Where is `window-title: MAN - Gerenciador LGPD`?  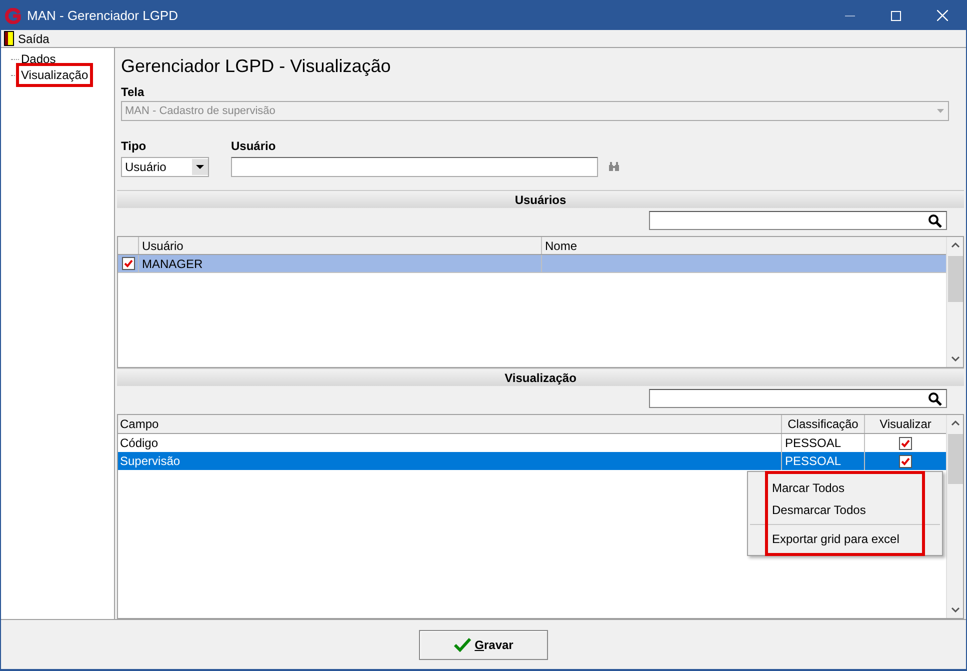 window-title: MAN - Gerenciador LGPD is located at coordinates (102, 15).